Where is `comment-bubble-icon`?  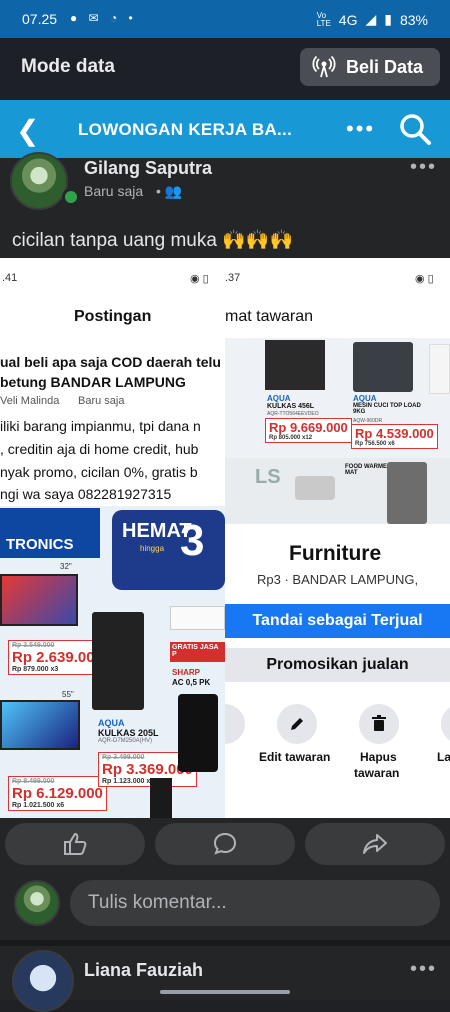 comment-bubble-icon is located at coordinates (225, 843).